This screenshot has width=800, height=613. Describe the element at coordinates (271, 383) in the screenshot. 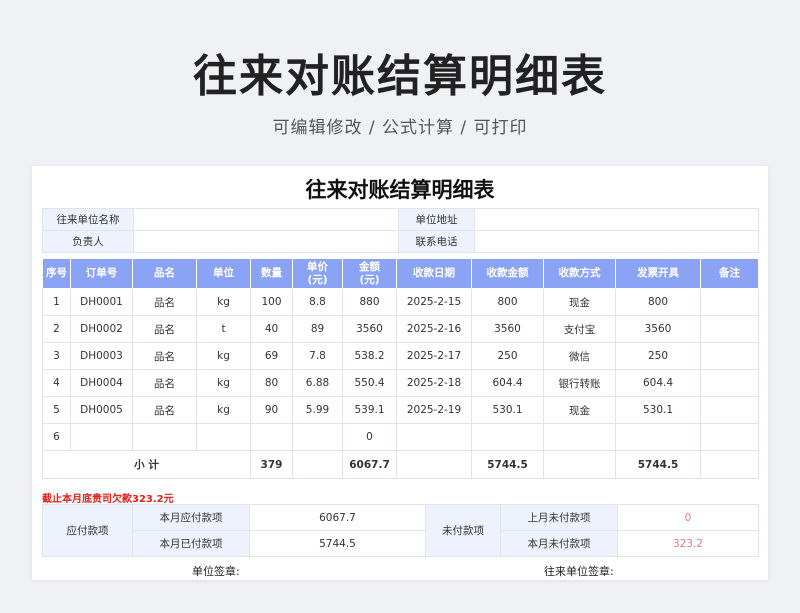

I see `table-cell: 80` at that location.